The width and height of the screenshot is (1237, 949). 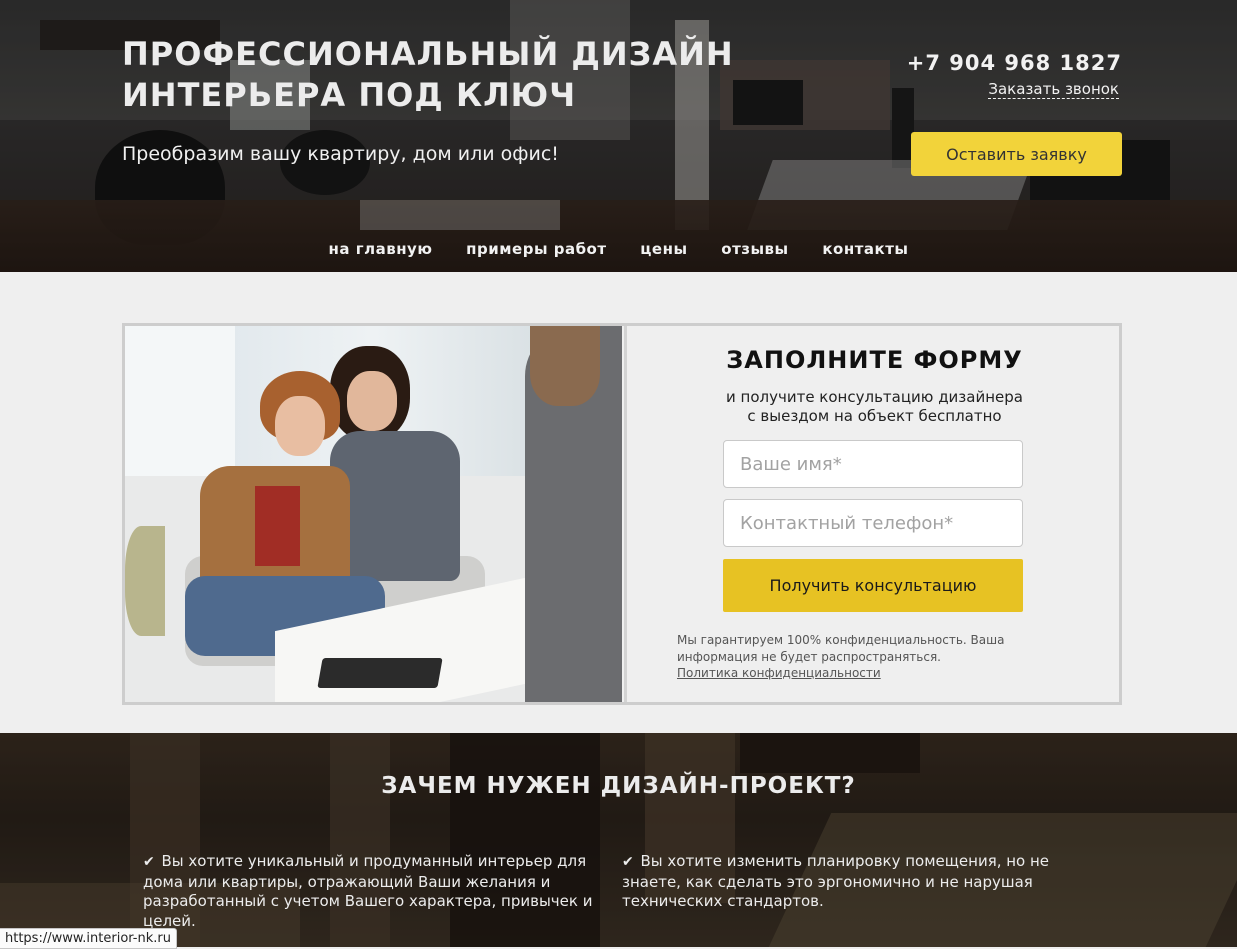 I want to click on hero-subtitle: Преобразим вашу квартиру, дом или офис!, so click(x=340, y=154).